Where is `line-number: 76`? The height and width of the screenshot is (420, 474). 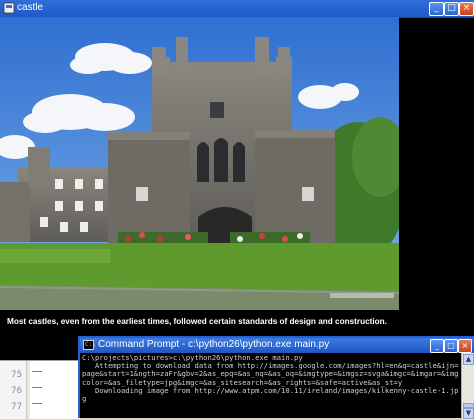 line-number: 76 is located at coordinates (16, 391).